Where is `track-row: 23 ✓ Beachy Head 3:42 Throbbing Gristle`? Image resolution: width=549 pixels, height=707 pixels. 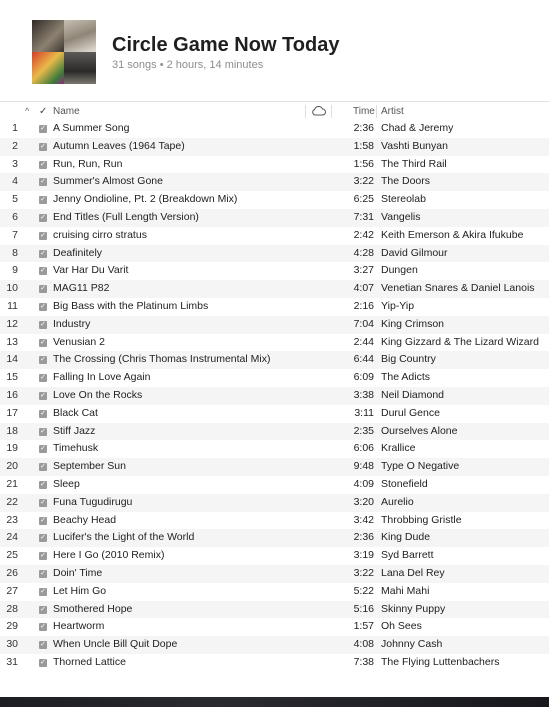 track-row: 23 ✓ Beachy Head 3:42 Throbbing Gristle is located at coordinates (274, 520).